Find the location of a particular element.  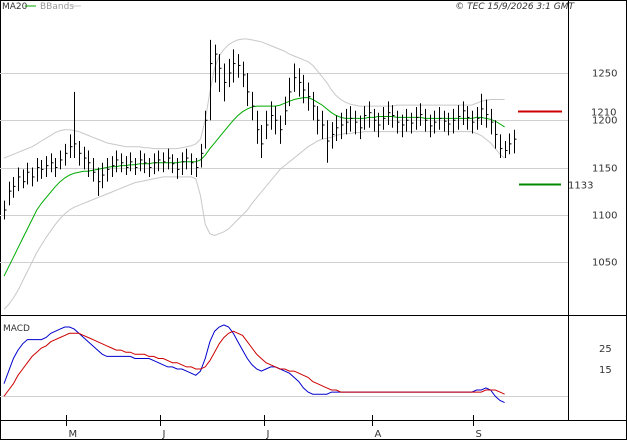

price-y-tick-label: 1200 is located at coordinates (604, 121).